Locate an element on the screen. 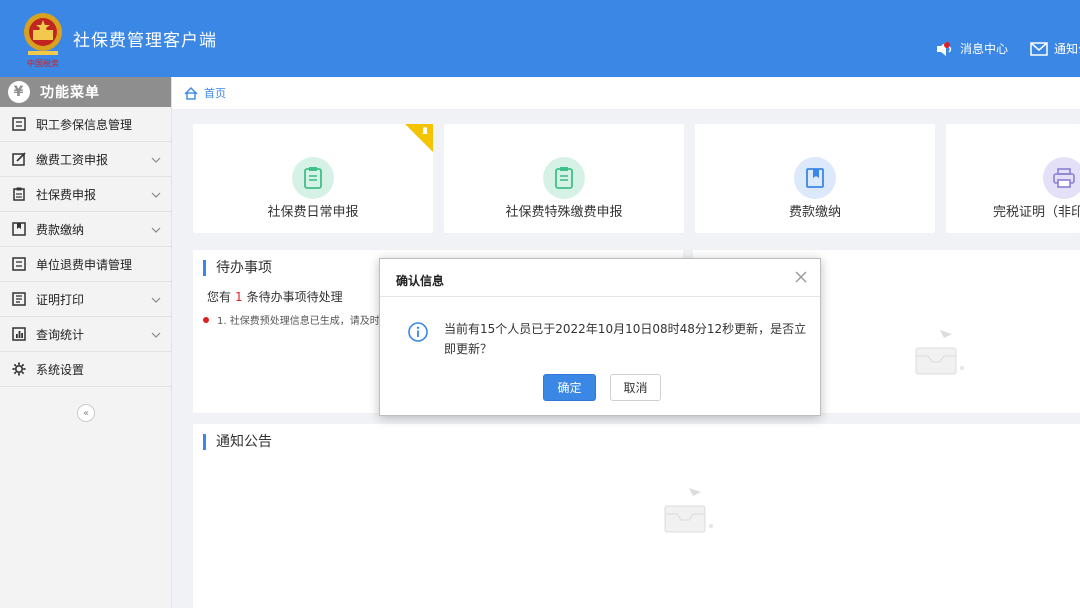 Image resolution: width=1080 pixels, height=608 pixels. dialog-header: 确认信息 is located at coordinates (600, 278).